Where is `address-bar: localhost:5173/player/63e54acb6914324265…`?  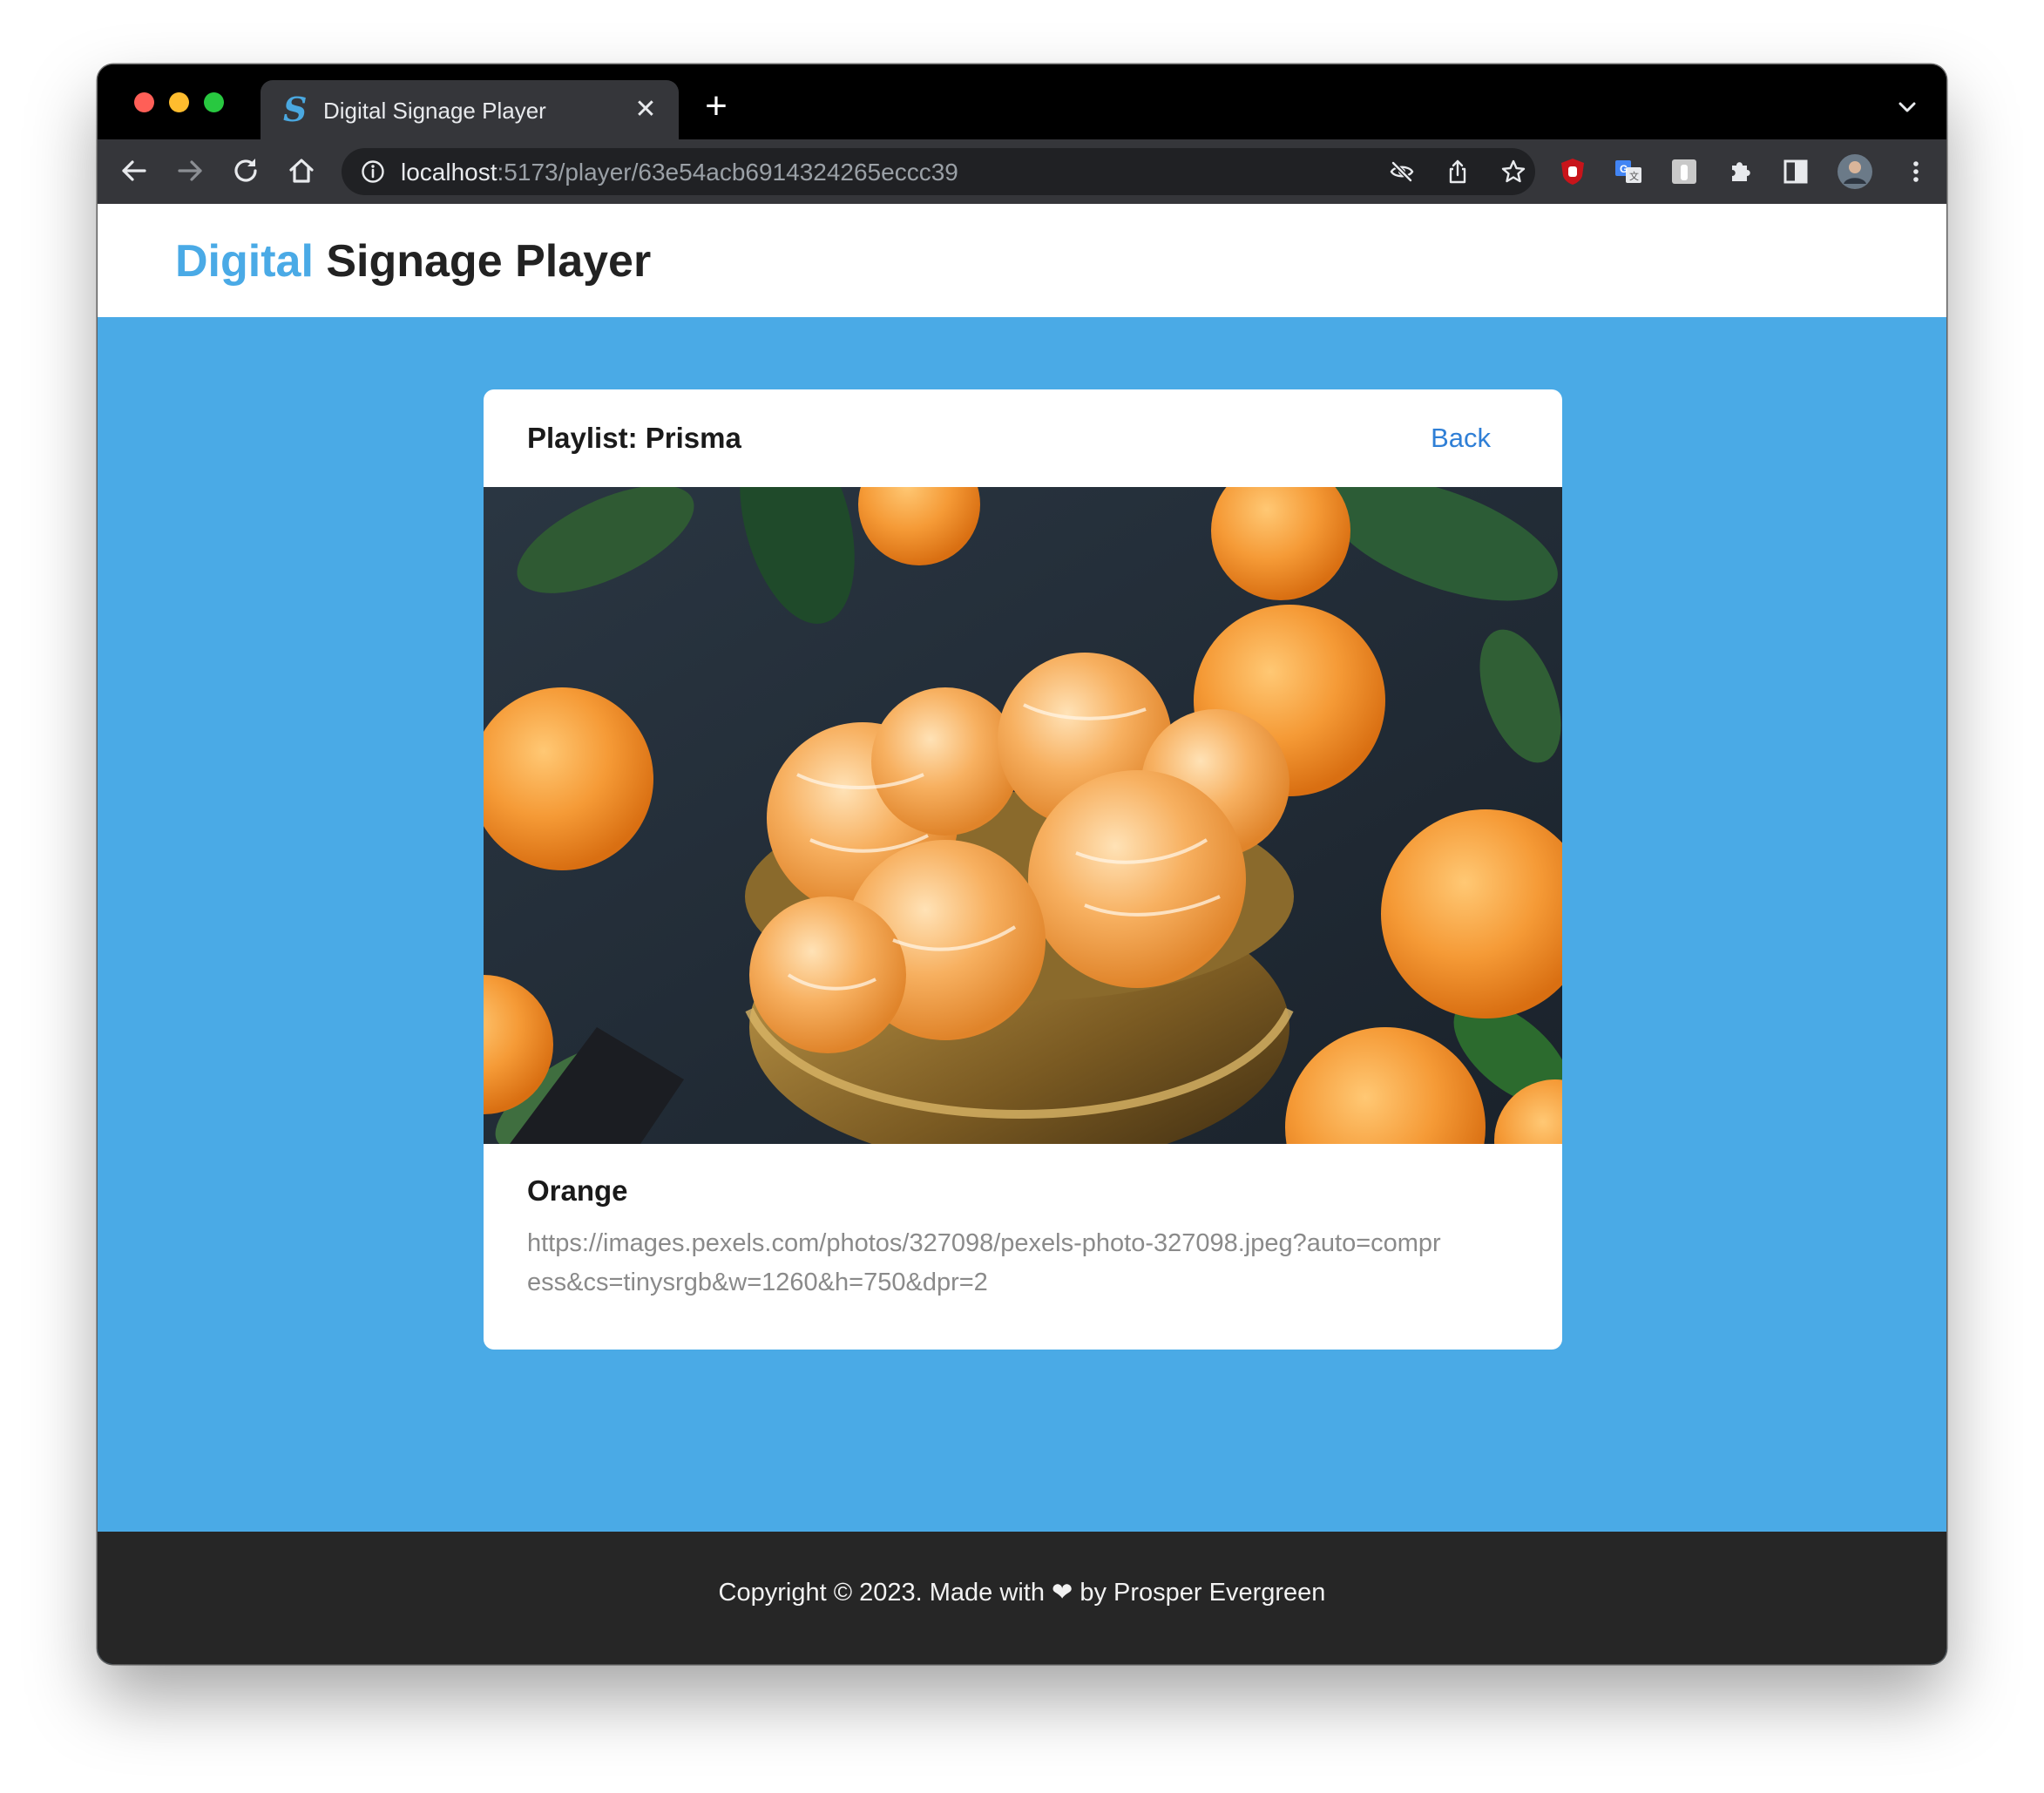 address-bar: localhost:5173/player/63e54acb6914324265… is located at coordinates (939, 171).